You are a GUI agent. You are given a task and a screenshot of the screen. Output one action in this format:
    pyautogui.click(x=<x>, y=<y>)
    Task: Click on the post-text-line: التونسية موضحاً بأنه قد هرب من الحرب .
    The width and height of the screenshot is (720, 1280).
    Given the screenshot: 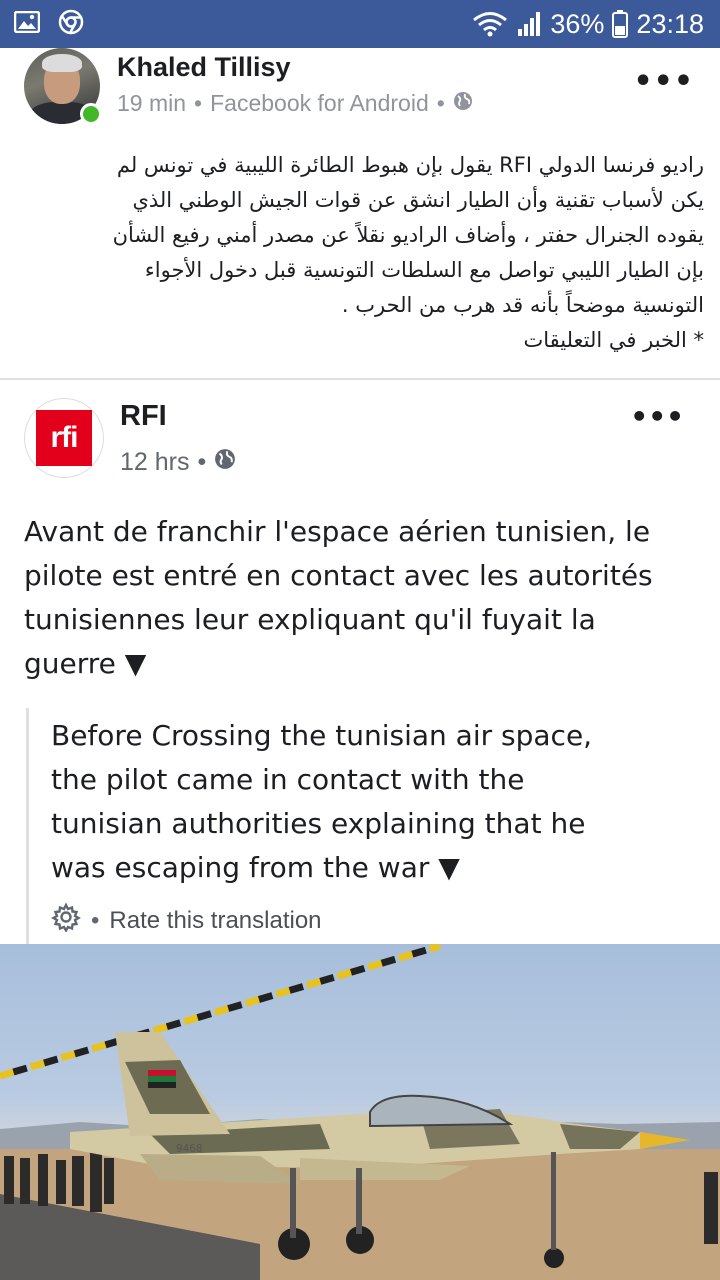 What is the action you would take?
    pyautogui.click(x=522, y=305)
    